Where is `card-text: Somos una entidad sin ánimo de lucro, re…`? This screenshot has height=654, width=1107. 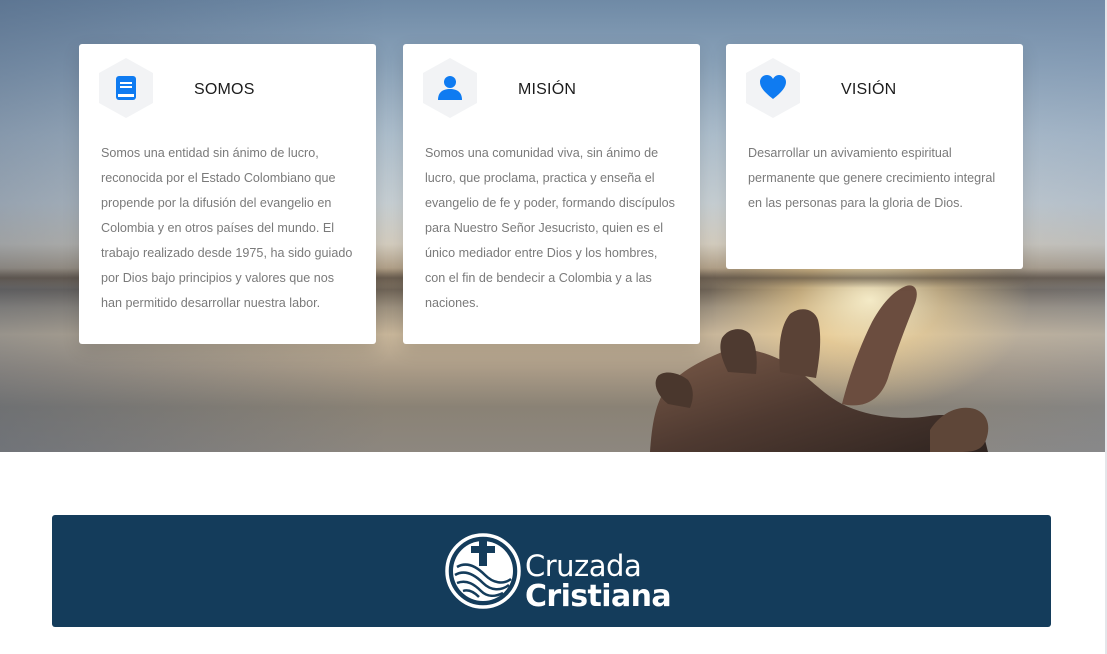 card-text: Somos una entidad sin ánimo de lucro, re… is located at coordinates (227, 228).